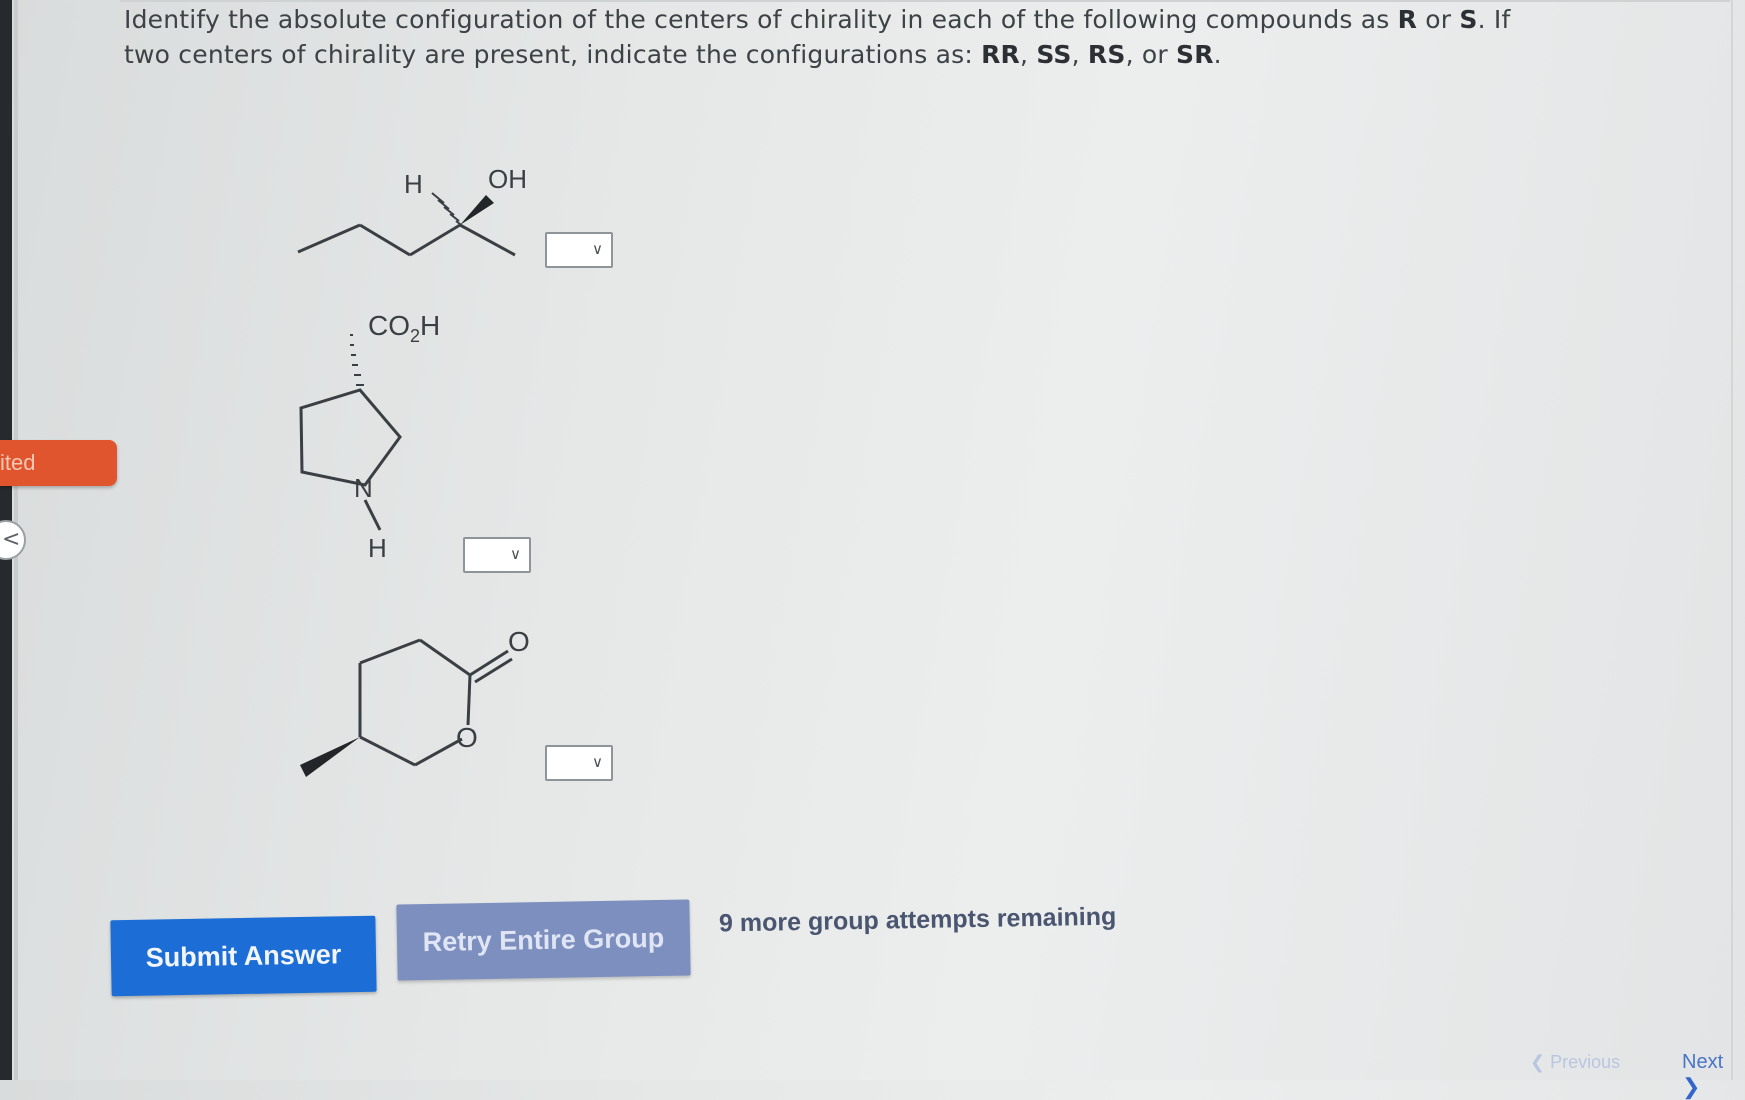 The height and width of the screenshot is (1100, 1745). Describe the element at coordinates (1468, 19) in the screenshot. I see `config-s: S` at that location.